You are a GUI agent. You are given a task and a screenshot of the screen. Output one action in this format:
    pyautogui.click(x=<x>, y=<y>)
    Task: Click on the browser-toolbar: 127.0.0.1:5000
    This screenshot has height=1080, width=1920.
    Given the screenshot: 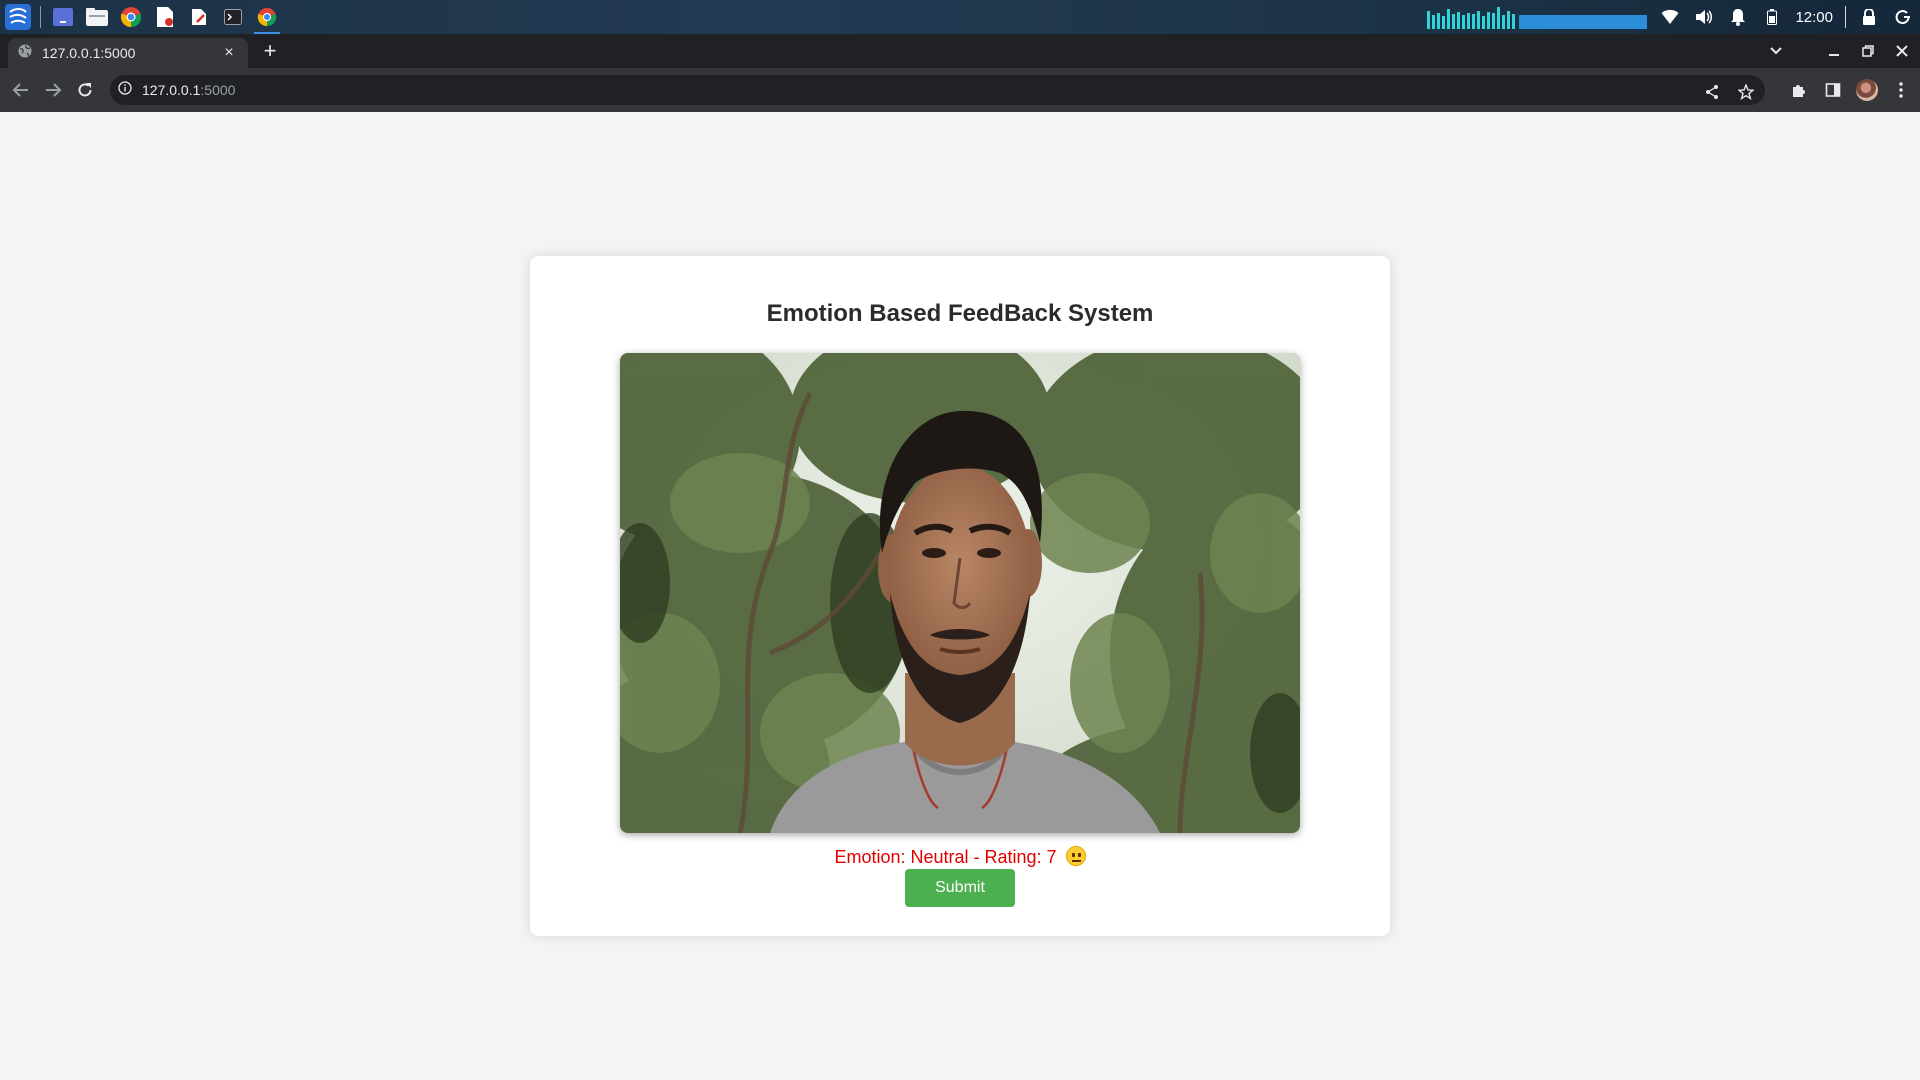 What is the action you would take?
    pyautogui.click(x=960, y=90)
    